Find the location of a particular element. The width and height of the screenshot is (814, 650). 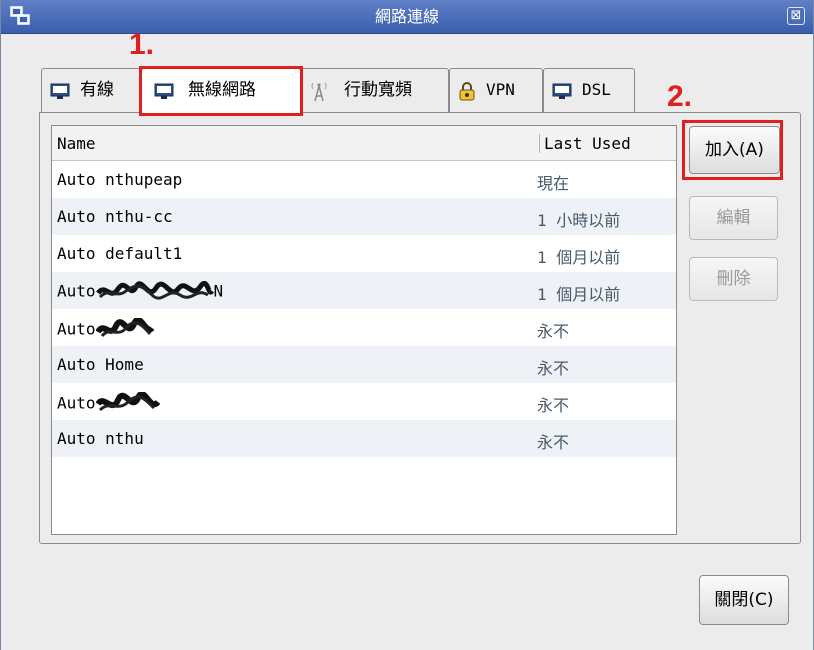

tab-wired: 有線 is located at coordinates (91, 90).